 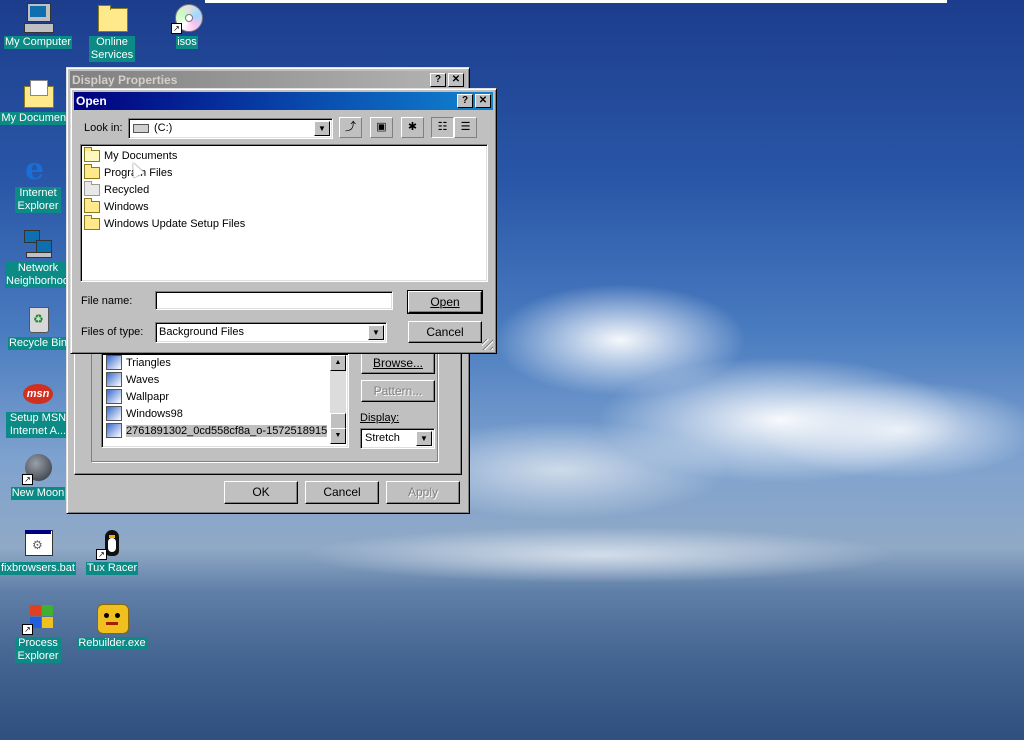 I want to click on scroll-thumb, so click(x=338, y=421).